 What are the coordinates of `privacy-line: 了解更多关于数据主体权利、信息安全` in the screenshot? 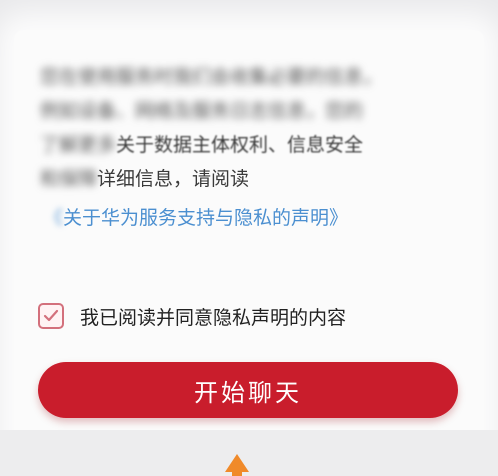 It's located at (202, 145).